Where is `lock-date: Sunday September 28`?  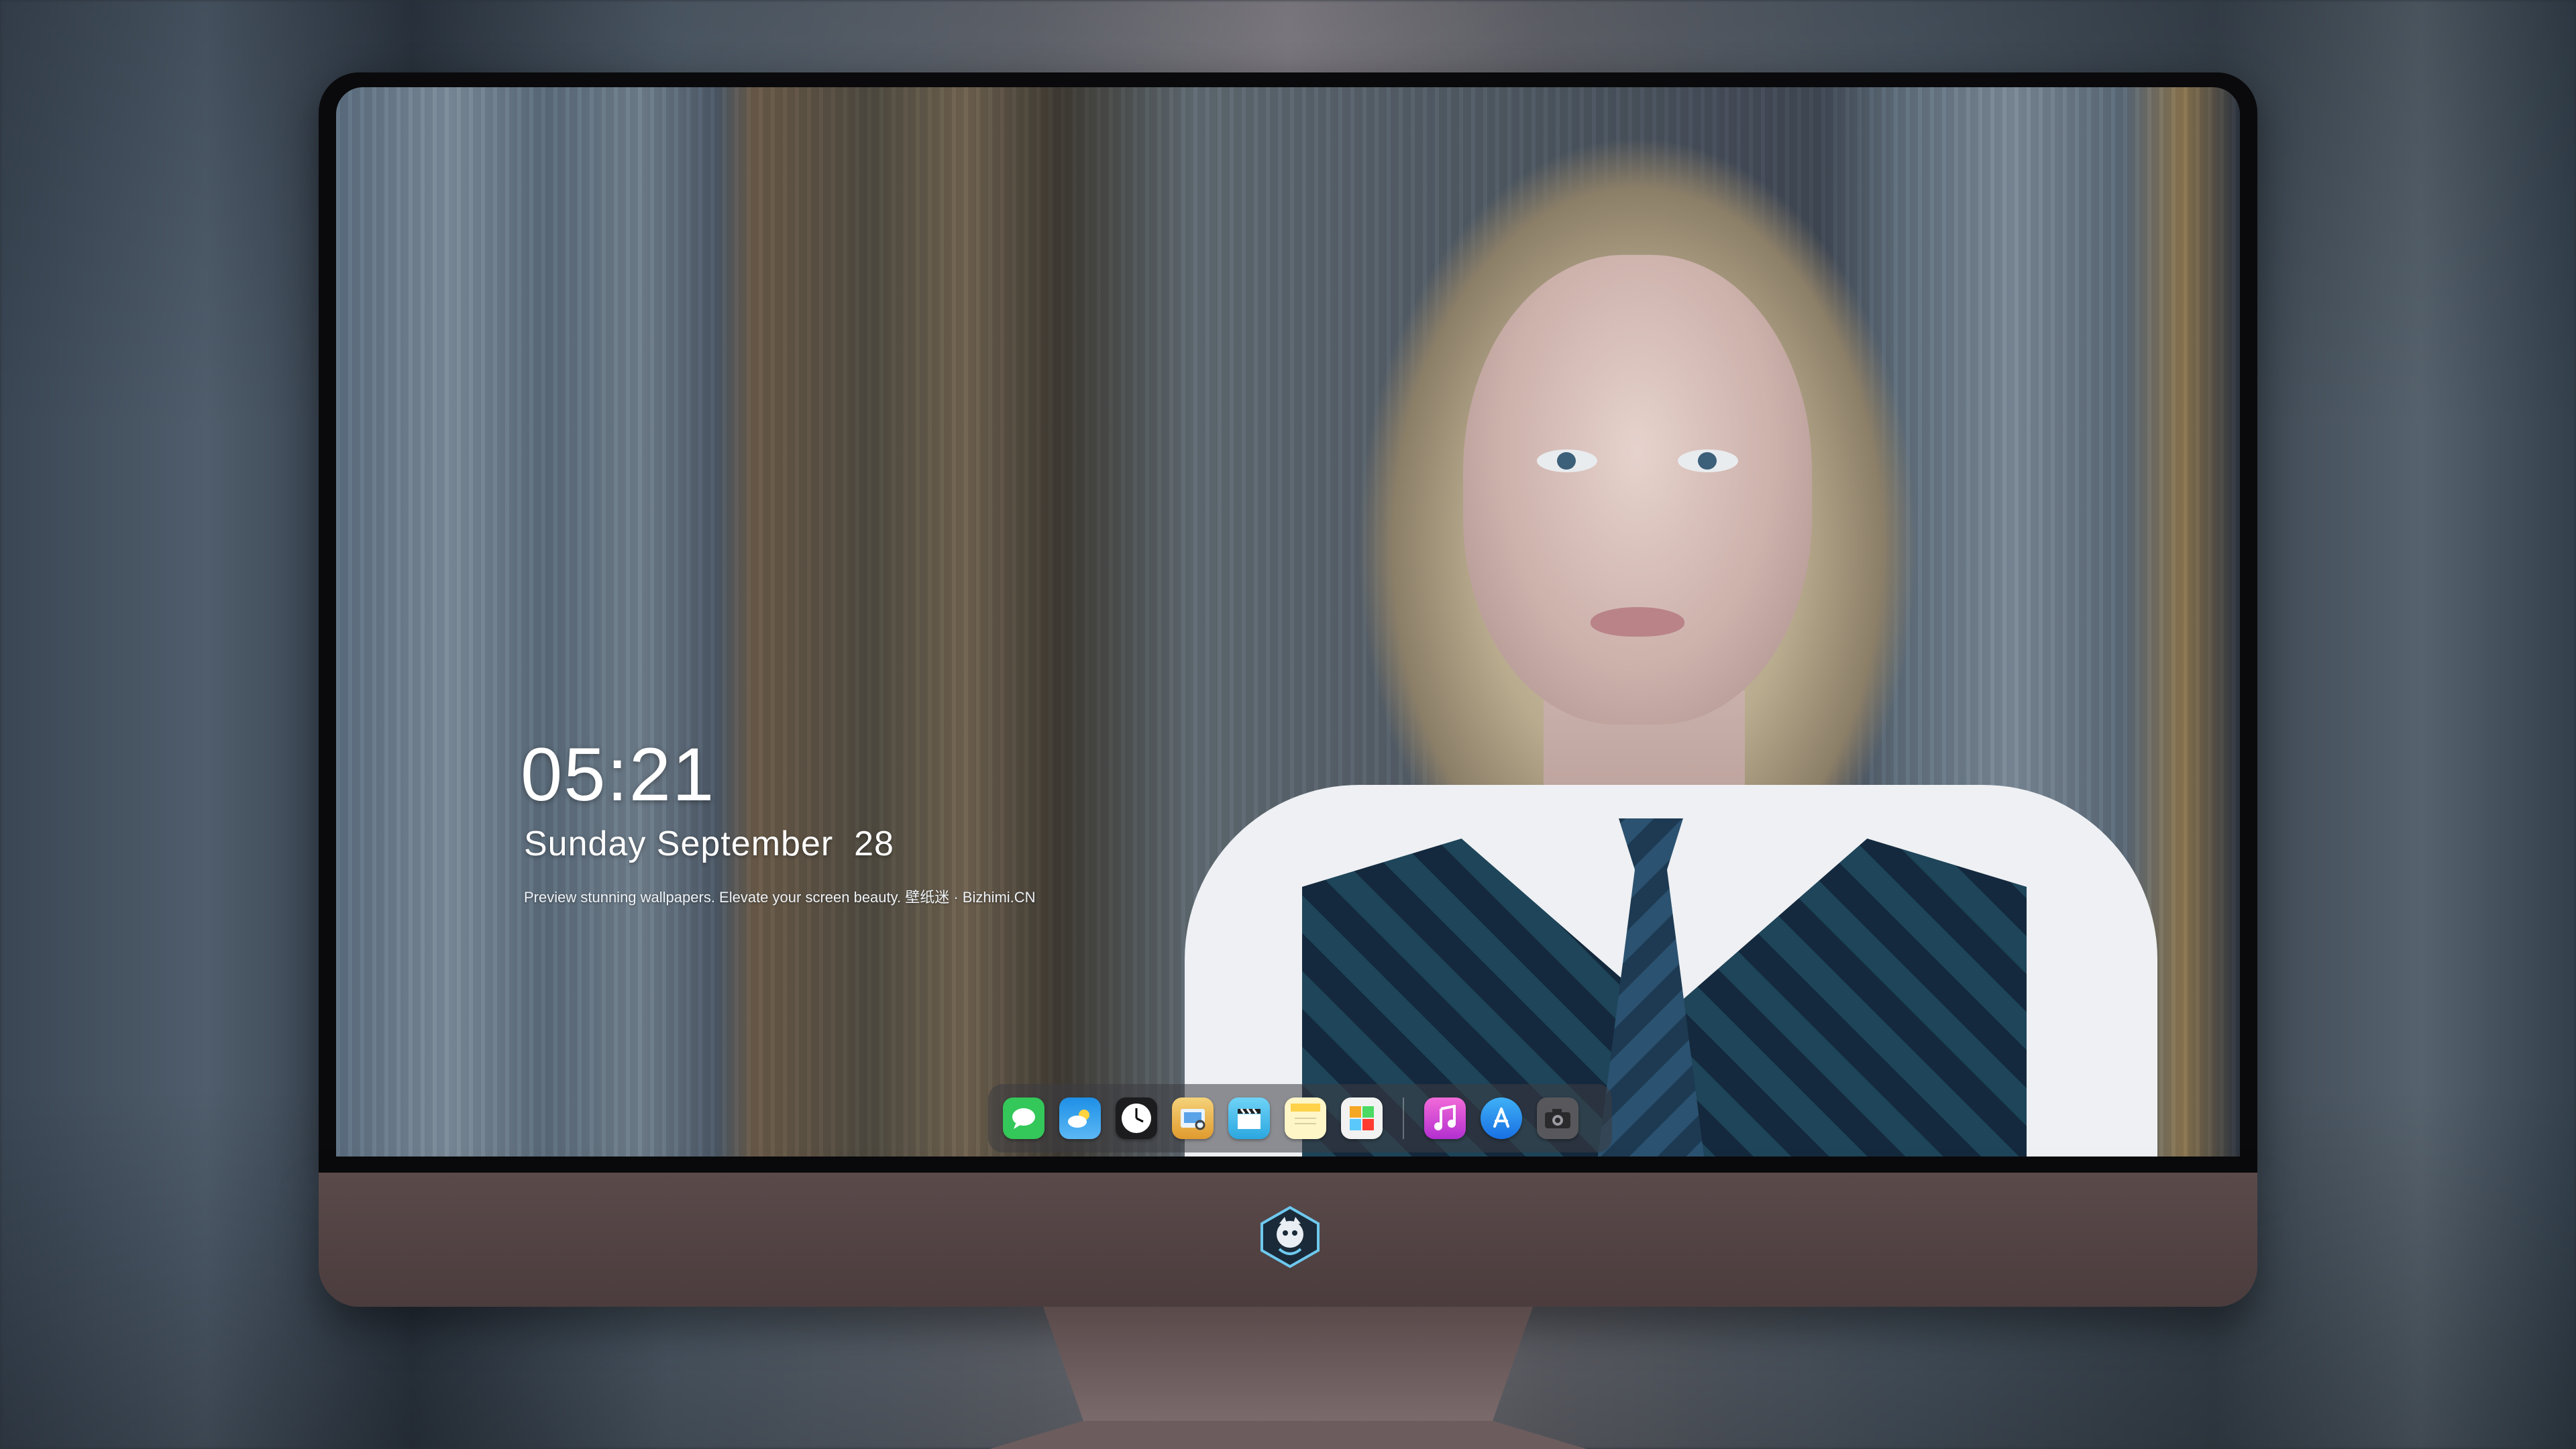 lock-date: Sunday September 28 is located at coordinates (709, 843).